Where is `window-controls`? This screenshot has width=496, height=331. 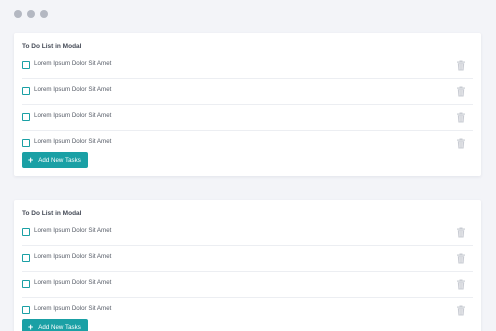 window-controls is located at coordinates (31, 14).